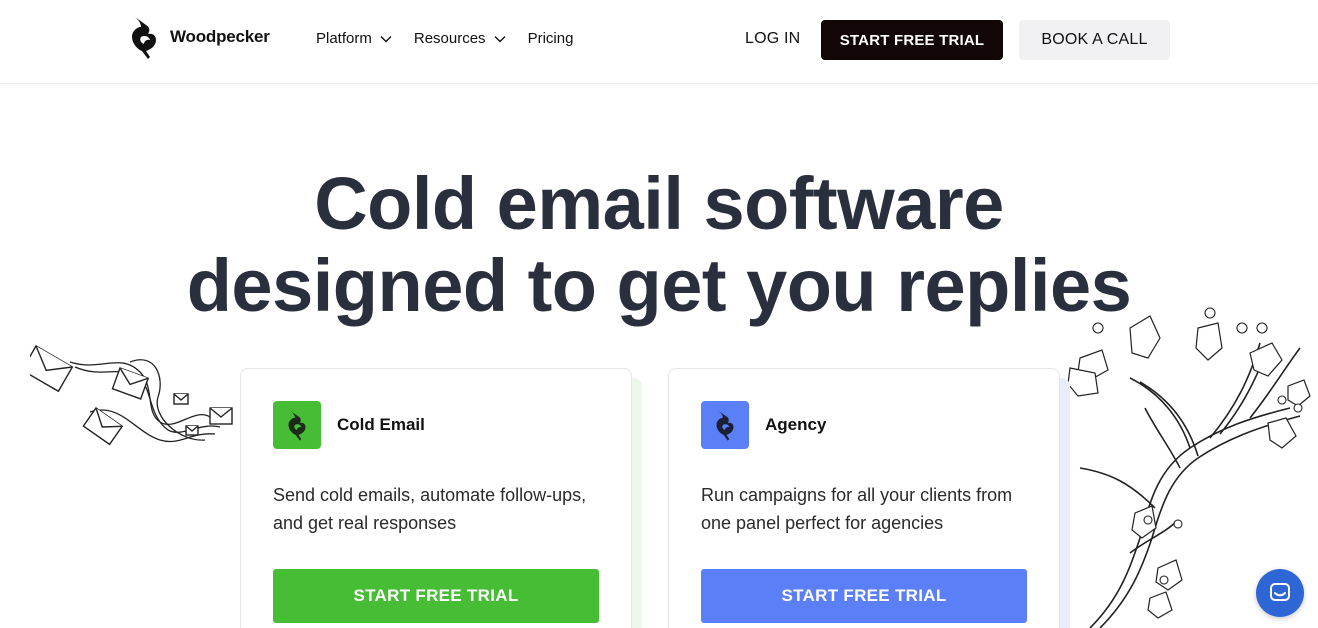  Describe the element at coordinates (449, 38) in the screenshot. I see `nav-resources-label: Resources` at that location.